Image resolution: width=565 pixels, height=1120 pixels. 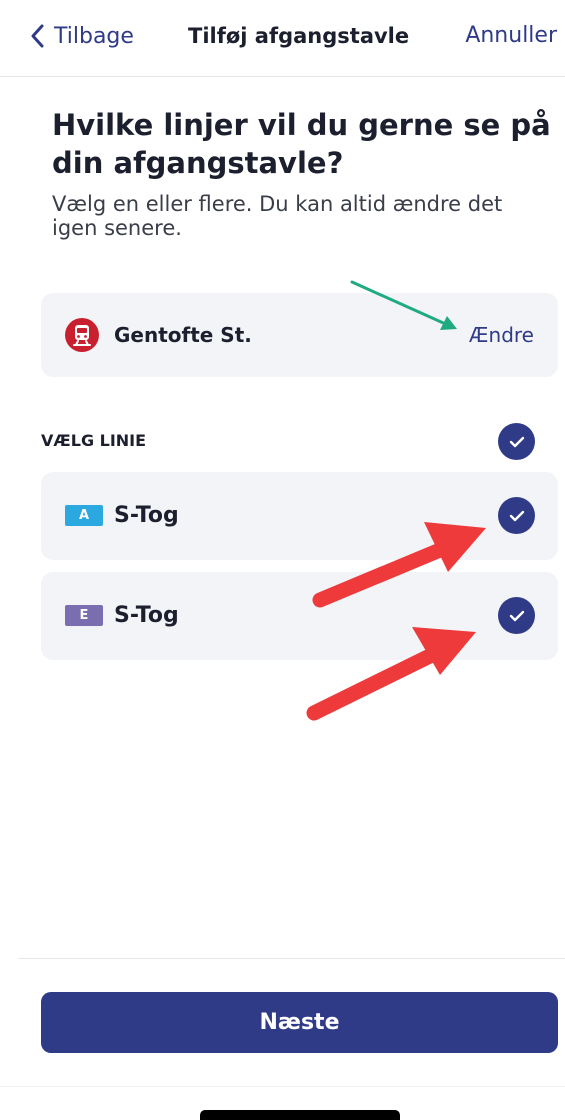 I want to click on line-option-e: E S-Tog, so click(x=299, y=616).